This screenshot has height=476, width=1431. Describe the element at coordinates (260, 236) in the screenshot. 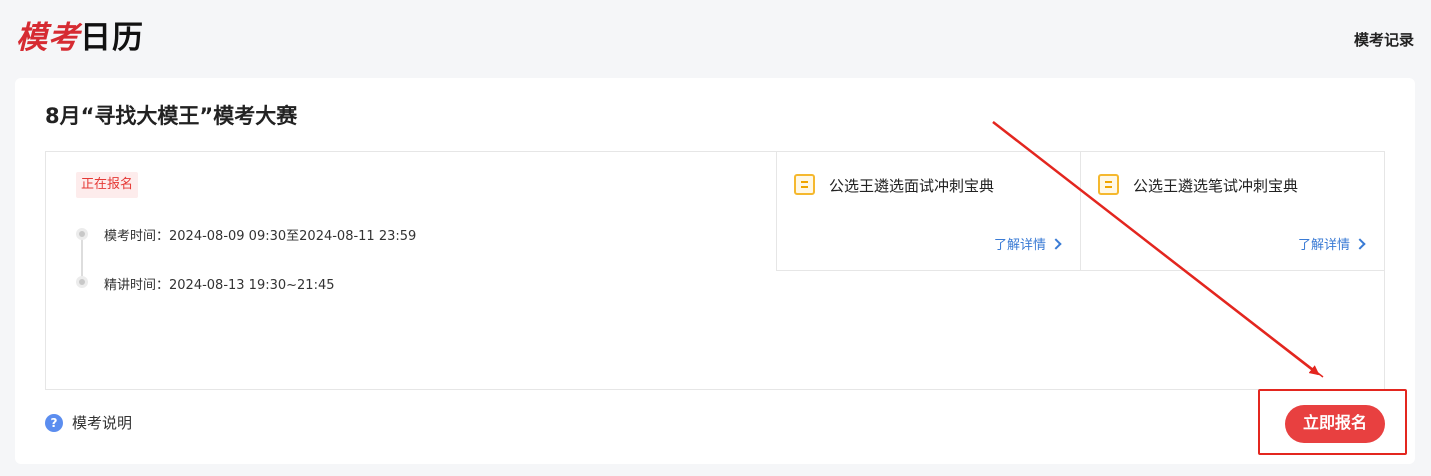

I see `exam-time-text: 模考时间：2024-08-09 09:30至2024-08-11 23:59` at that location.